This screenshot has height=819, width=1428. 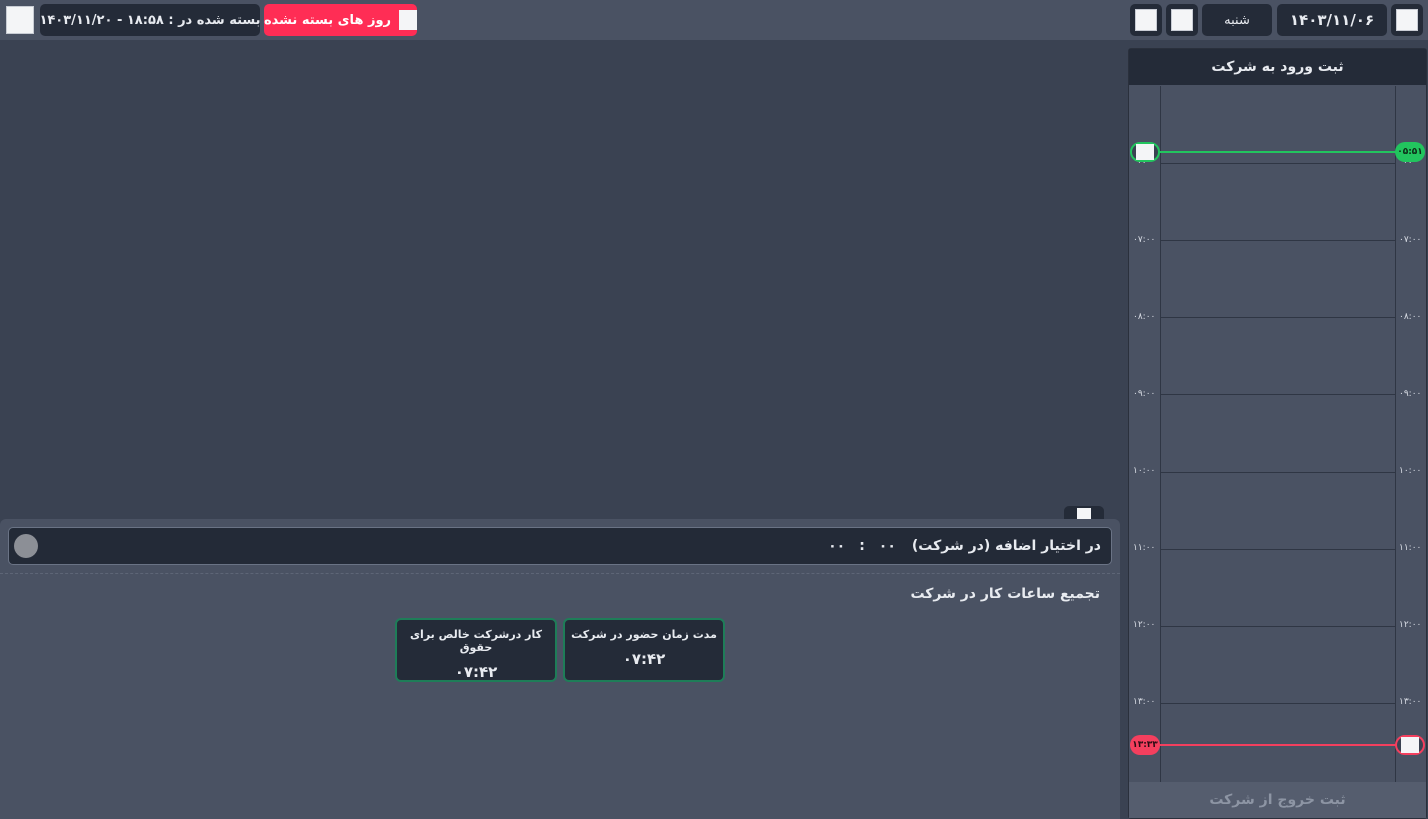 I want to click on extra-time-label: در اختیار اضافه (در شرکت), so click(x=1006, y=546).